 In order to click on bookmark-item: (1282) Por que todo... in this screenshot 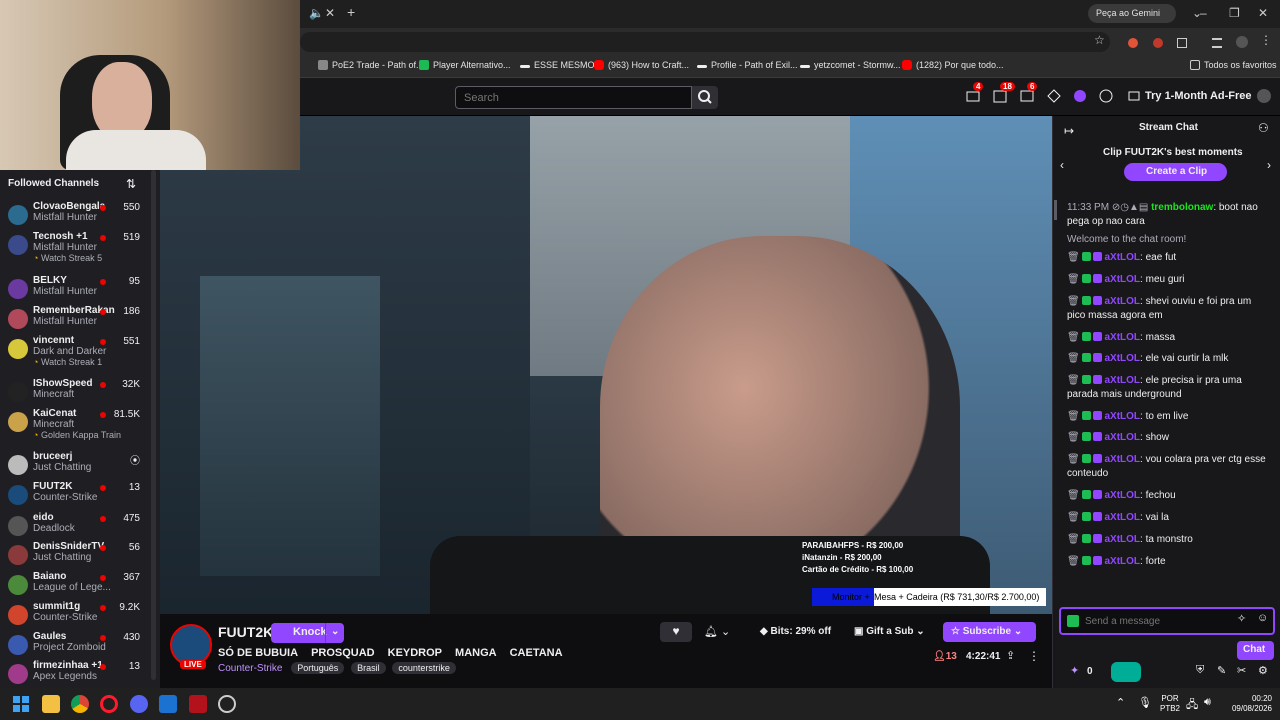, I will do `click(953, 65)`.